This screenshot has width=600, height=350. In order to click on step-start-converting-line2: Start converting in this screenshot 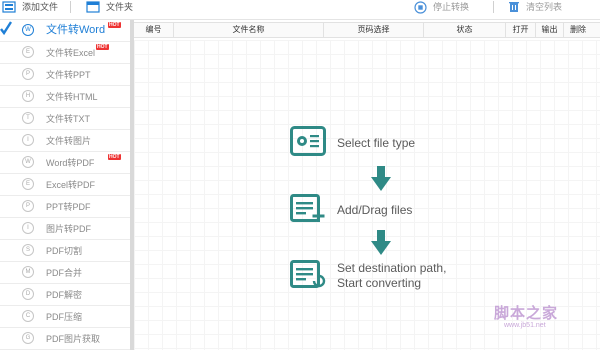, I will do `click(379, 283)`.